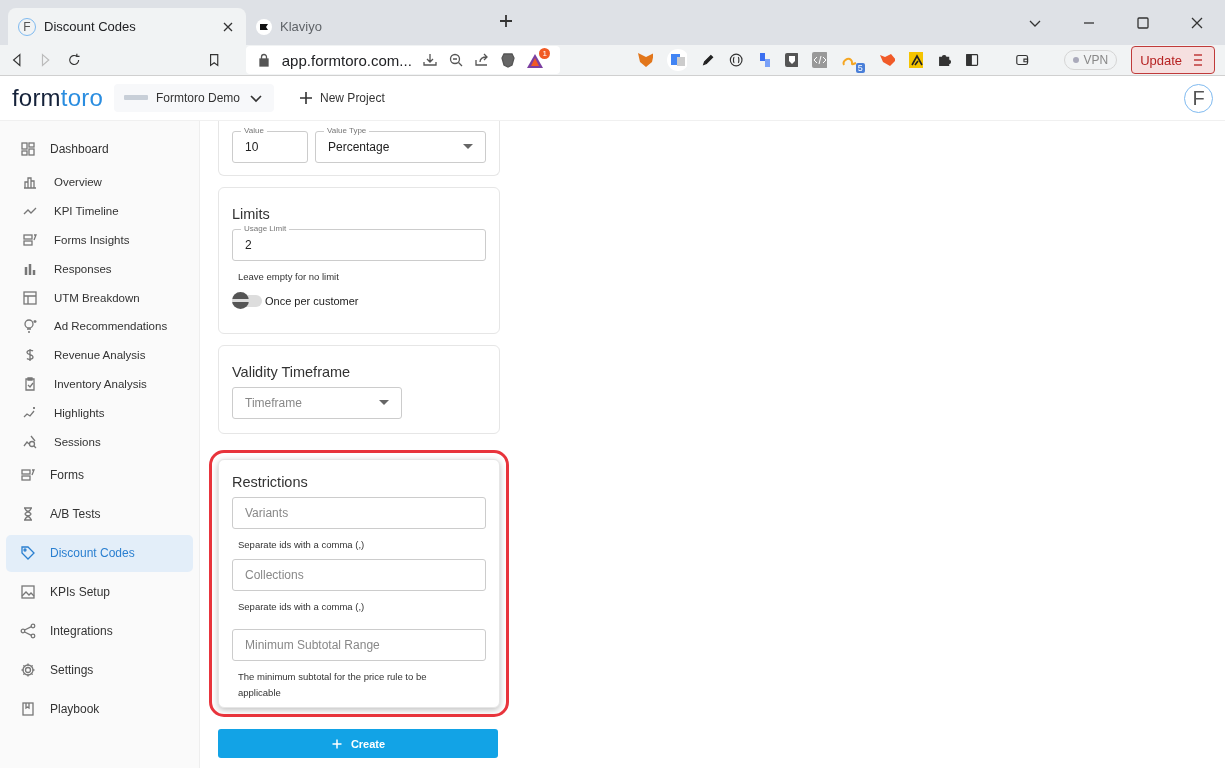 Image resolution: width=1225 pixels, height=768 pixels. What do you see at coordinates (30, 297) in the screenshot?
I see `table-icon` at bounding box center [30, 297].